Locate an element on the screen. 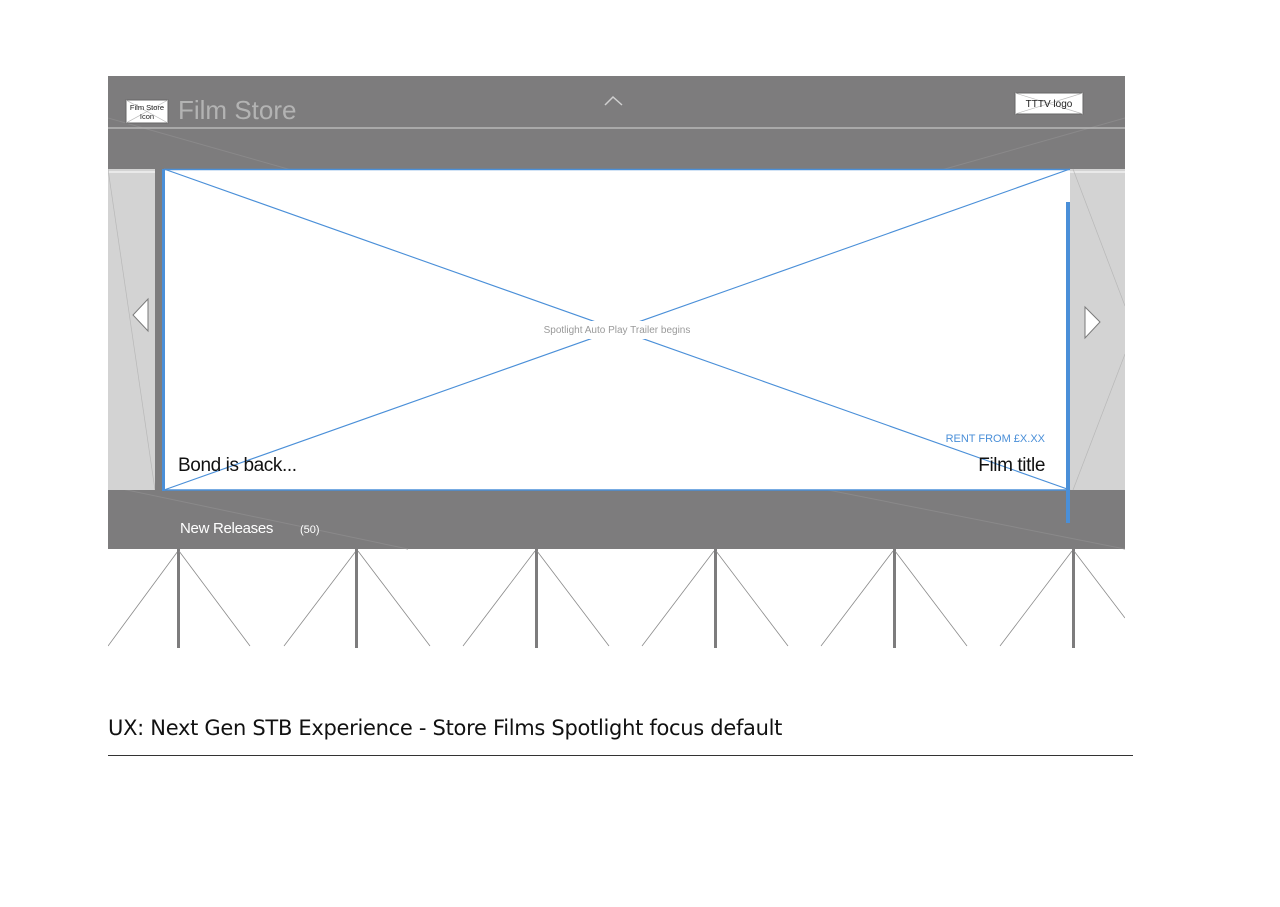 The image size is (1280, 907). rail-title: New Releases is located at coordinates (226, 528).